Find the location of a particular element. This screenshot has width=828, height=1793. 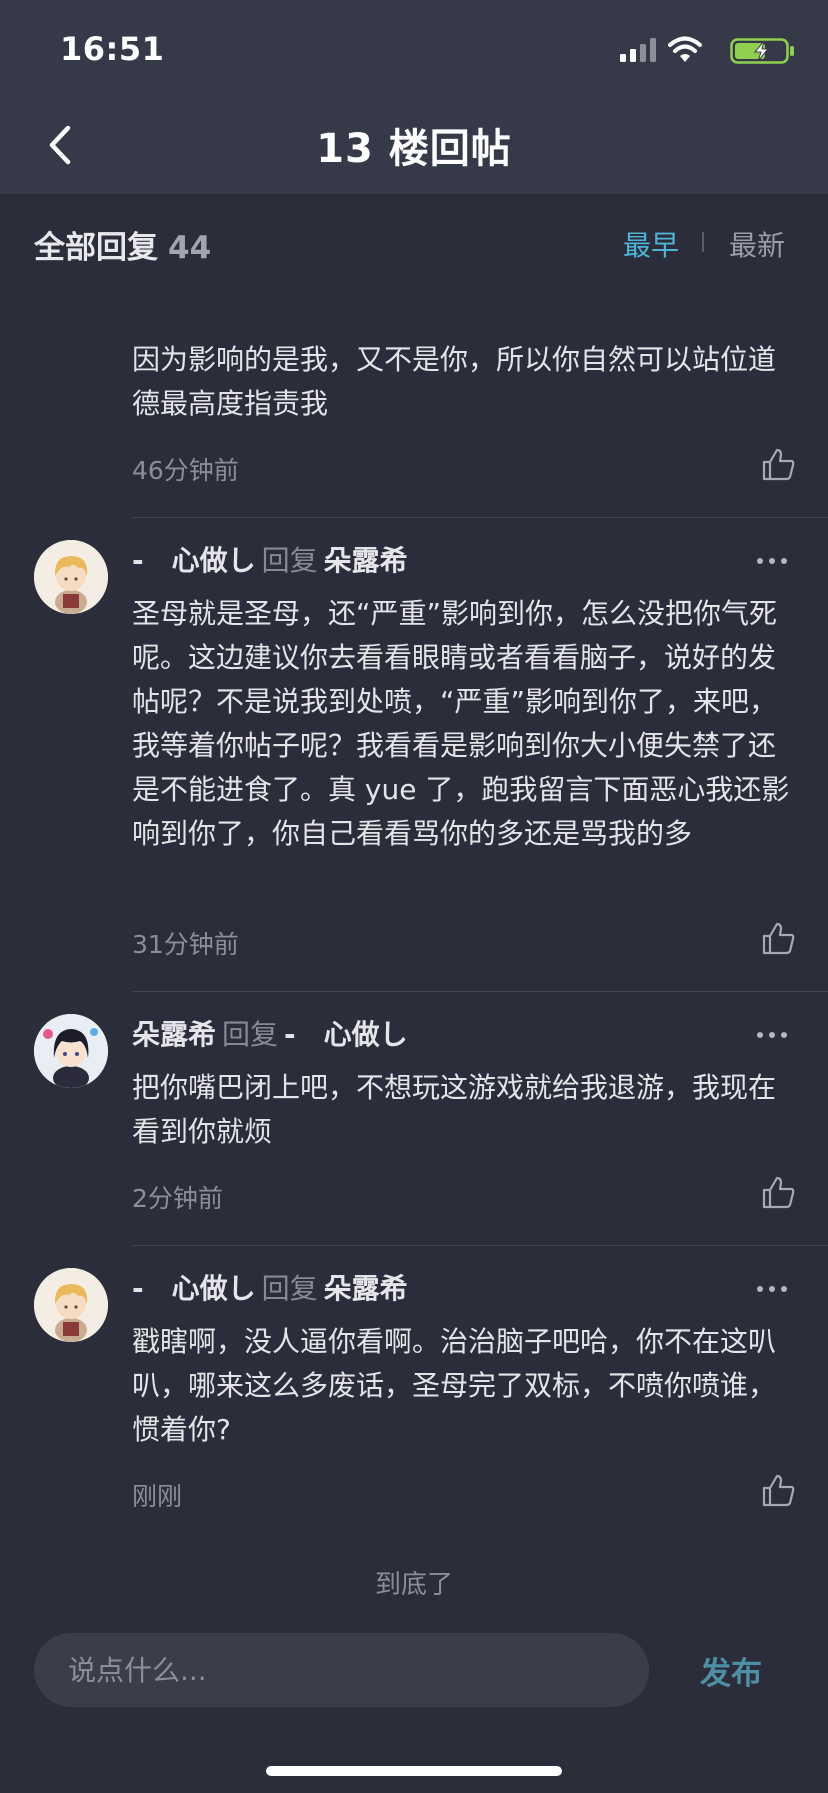

dark-haired-anime-character-avatar is located at coordinates (71, 1051).